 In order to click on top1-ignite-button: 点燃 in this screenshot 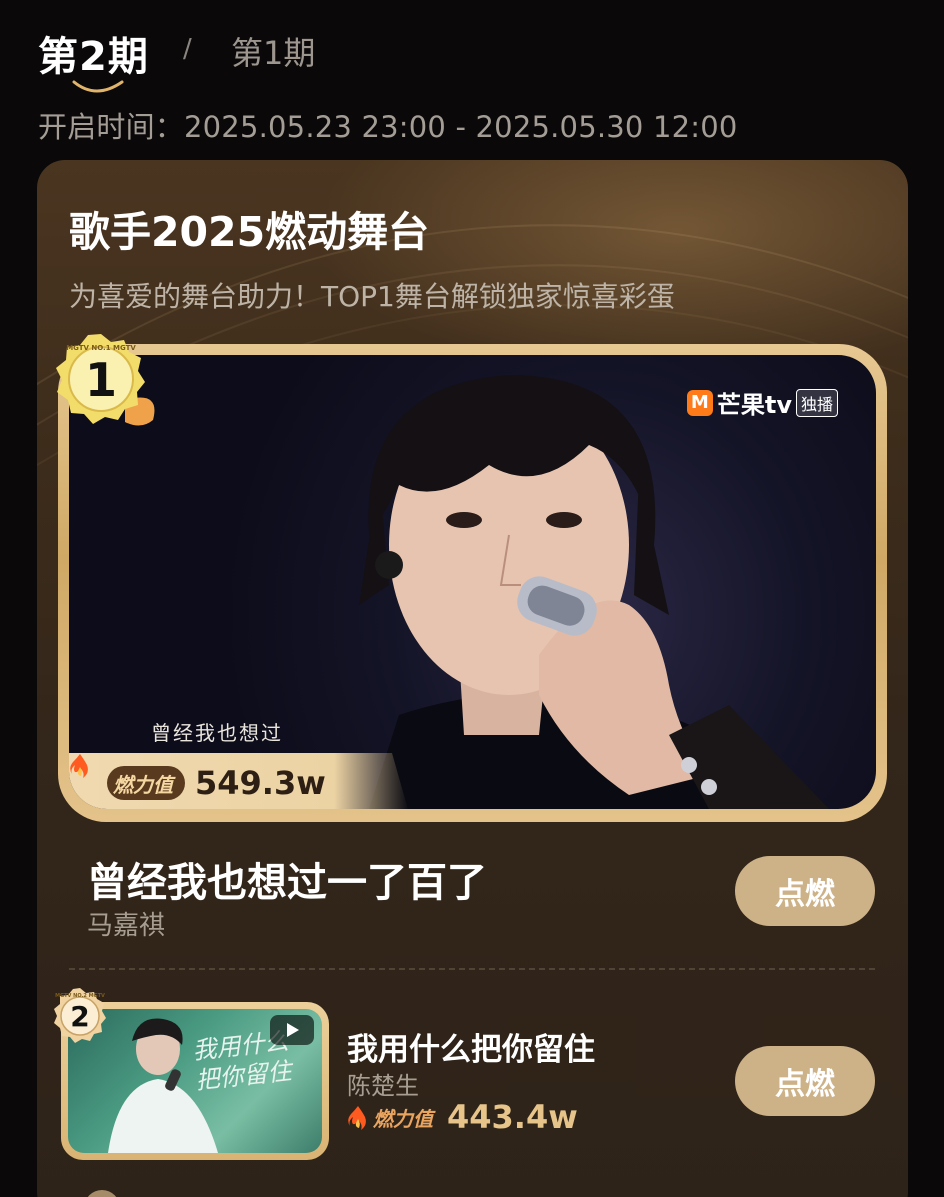, I will do `click(805, 891)`.